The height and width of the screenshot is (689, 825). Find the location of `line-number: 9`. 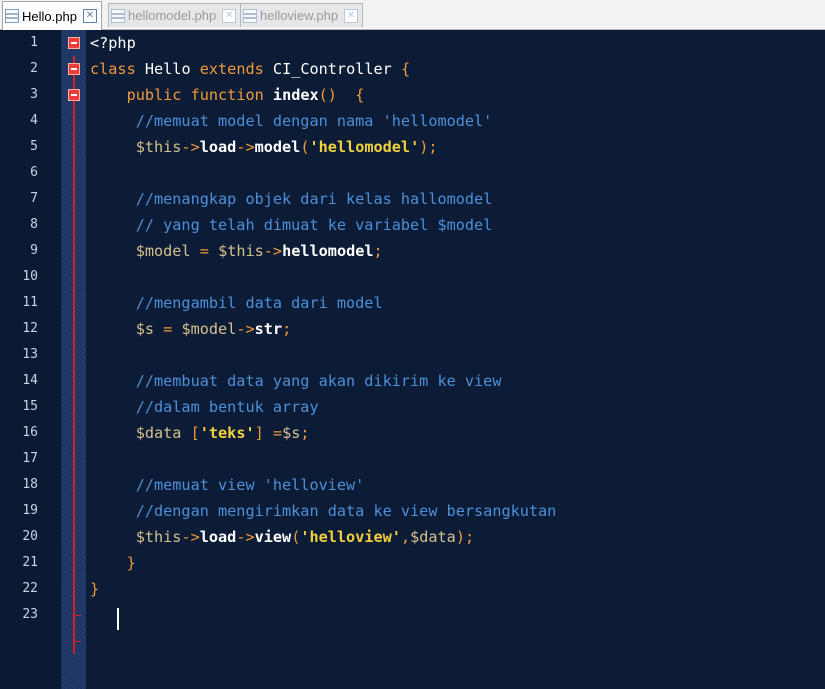

line-number: 9 is located at coordinates (34, 250).